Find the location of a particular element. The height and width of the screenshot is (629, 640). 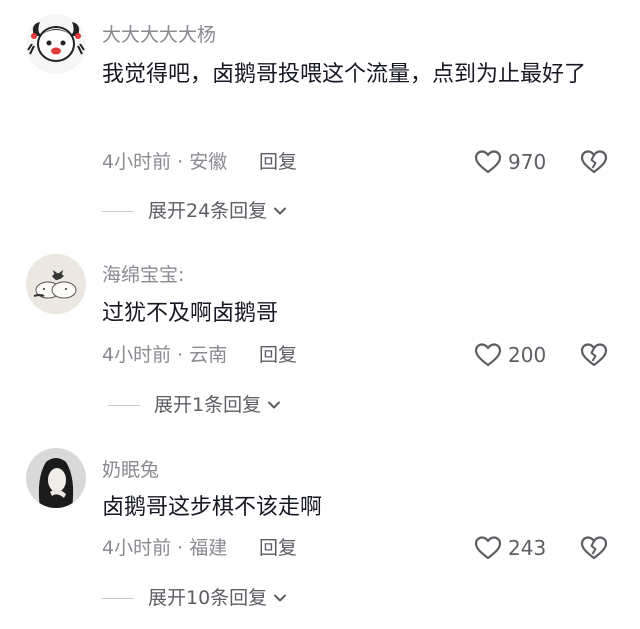

username: 奶眠兔 is located at coordinates (130, 468).